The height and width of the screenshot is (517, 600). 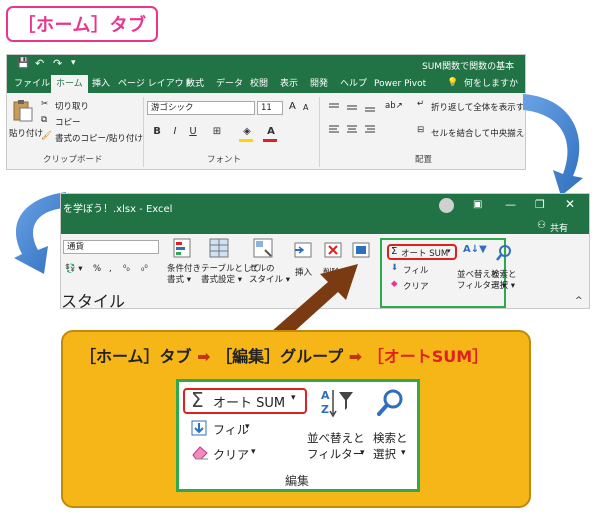 What do you see at coordinates (337, 403) in the screenshot?
I see `sort-filter-icon: A Z` at bounding box center [337, 403].